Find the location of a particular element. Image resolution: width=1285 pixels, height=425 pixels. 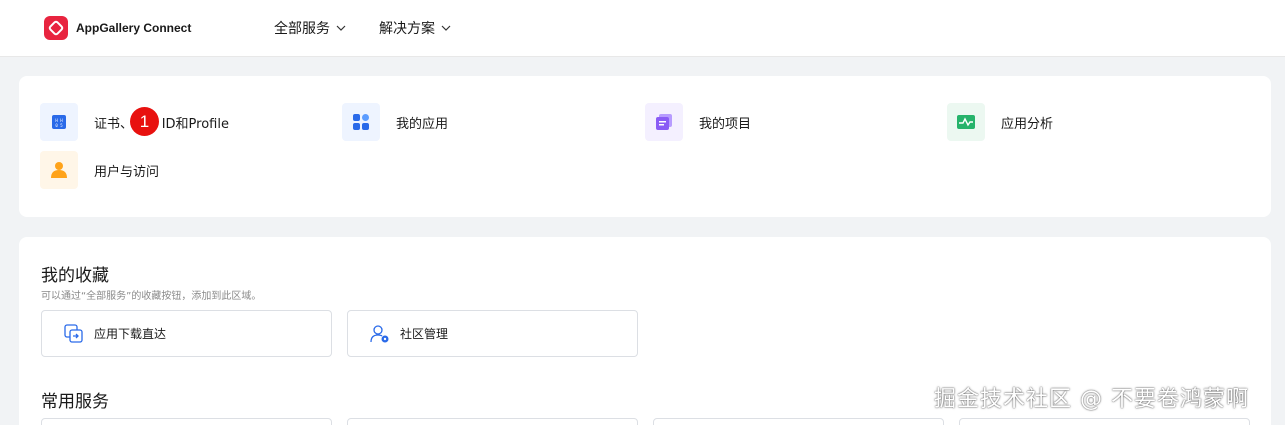

quick-link-certificates-label: 证书、APP ID和Profile is located at coordinates (161, 124).